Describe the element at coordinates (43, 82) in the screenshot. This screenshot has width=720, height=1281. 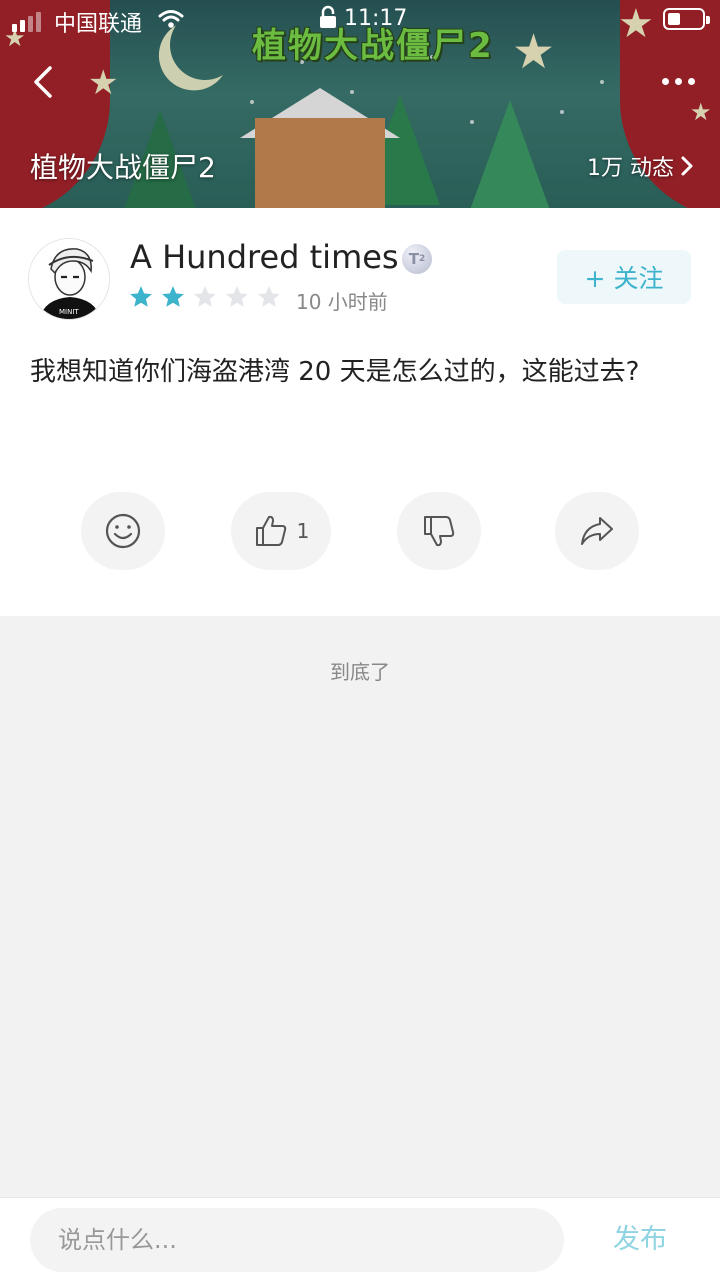
I see `chevron-left-icon` at that location.